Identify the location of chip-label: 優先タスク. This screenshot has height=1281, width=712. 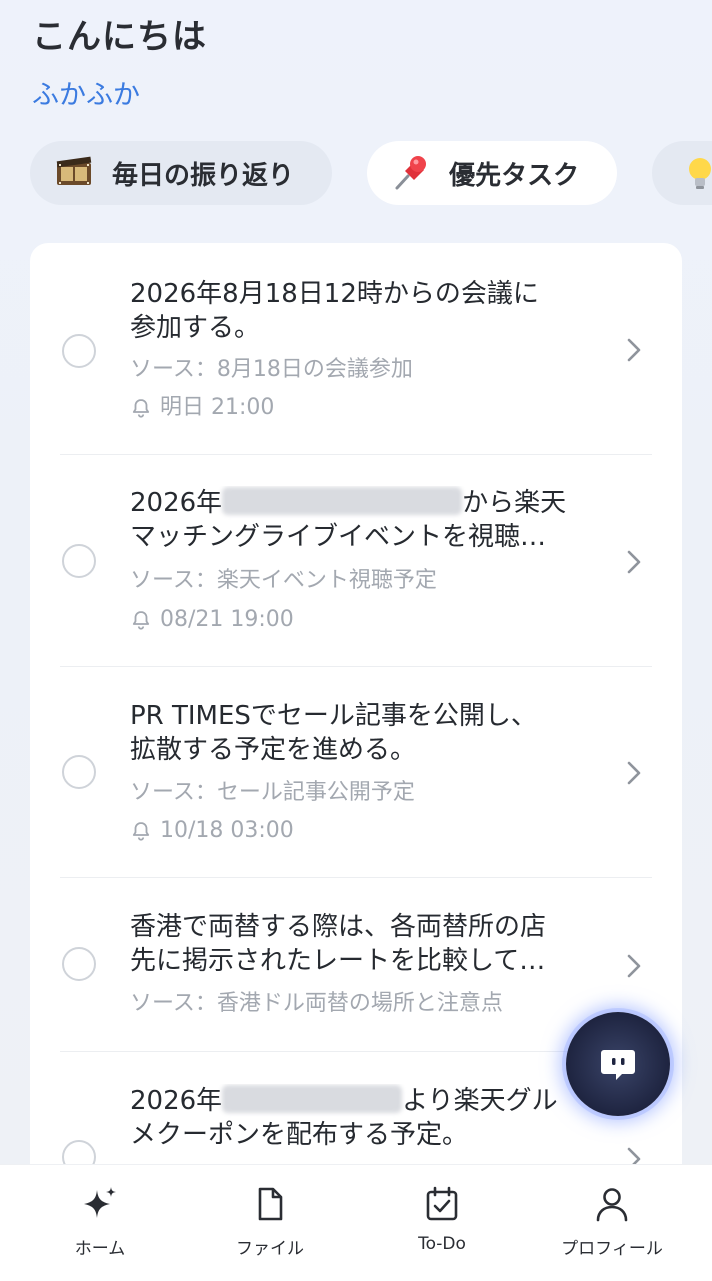
(514, 175).